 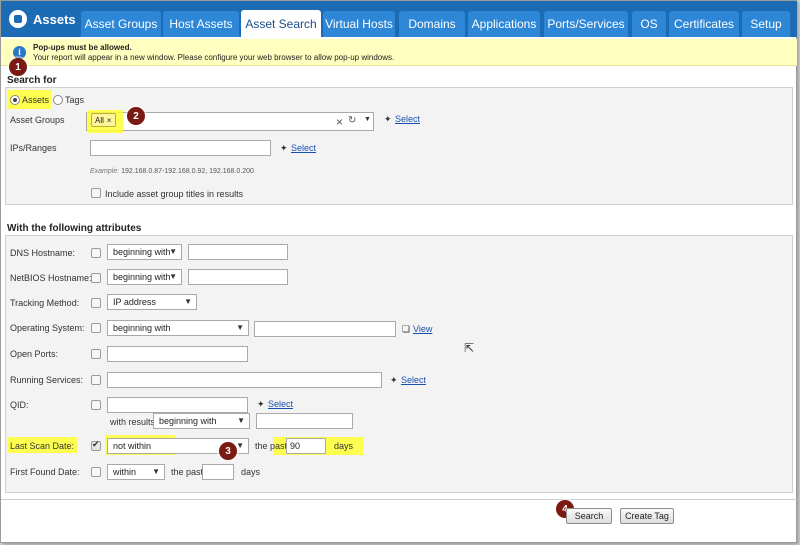 What do you see at coordinates (82, 47) in the screenshot?
I see `banner-title: Pop-ups must be allowed.` at bounding box center [82, 47].